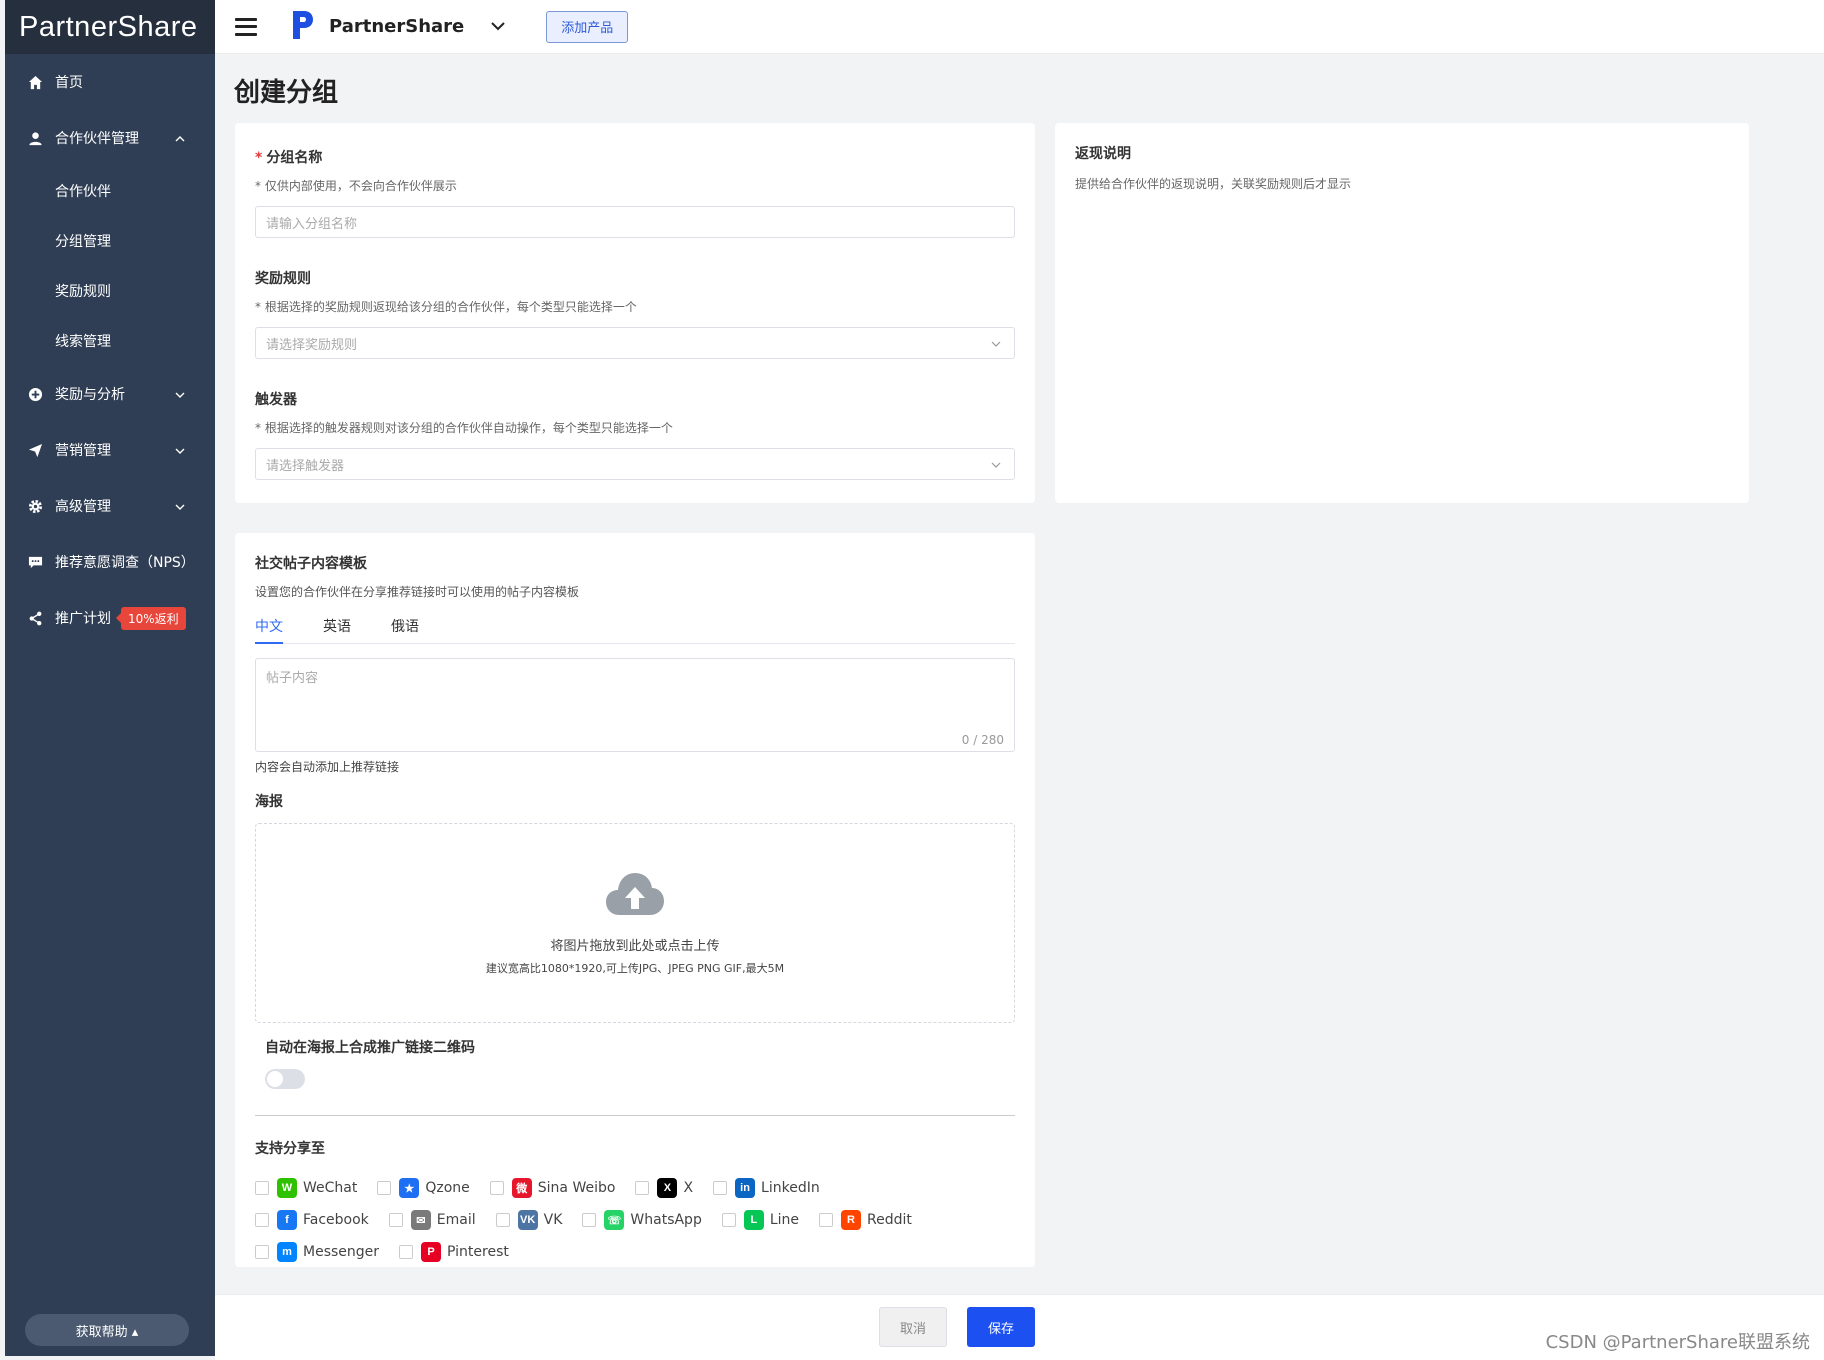 Image resolution: width=1824 pixels, height=1360 pixels. What do you see at coordinates (287, 1220) in the screenshot?
I see `facebook-icon: f` at bounding box center [287, 1220].